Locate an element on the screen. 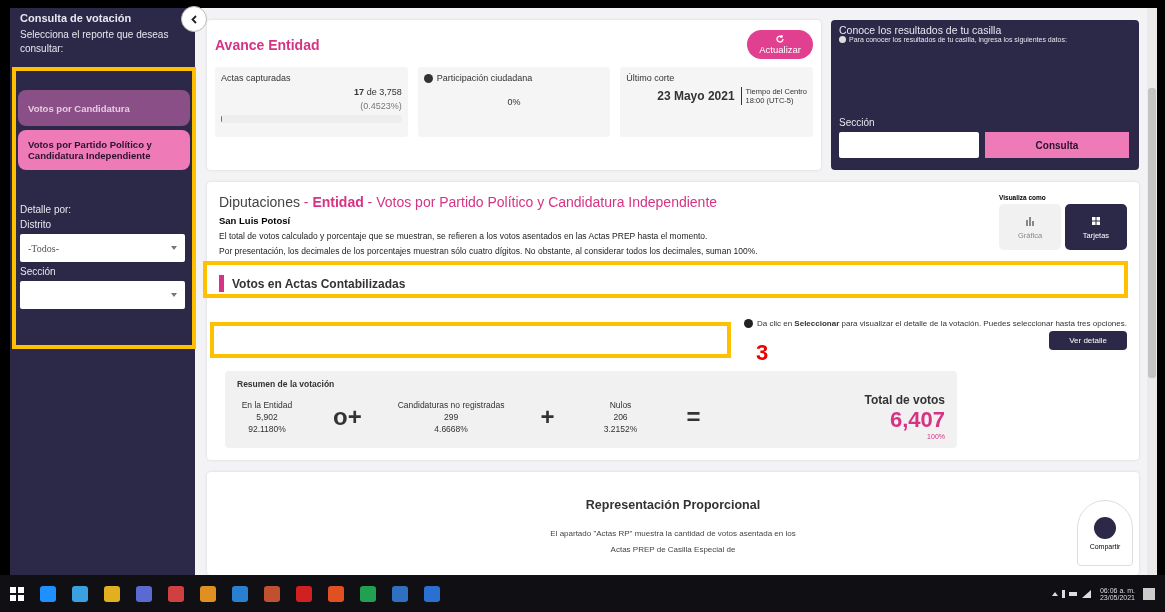 The width and height of the screenshot is (1165, 612). stat-total: de 3,758 is located at coordinates (384, 92).